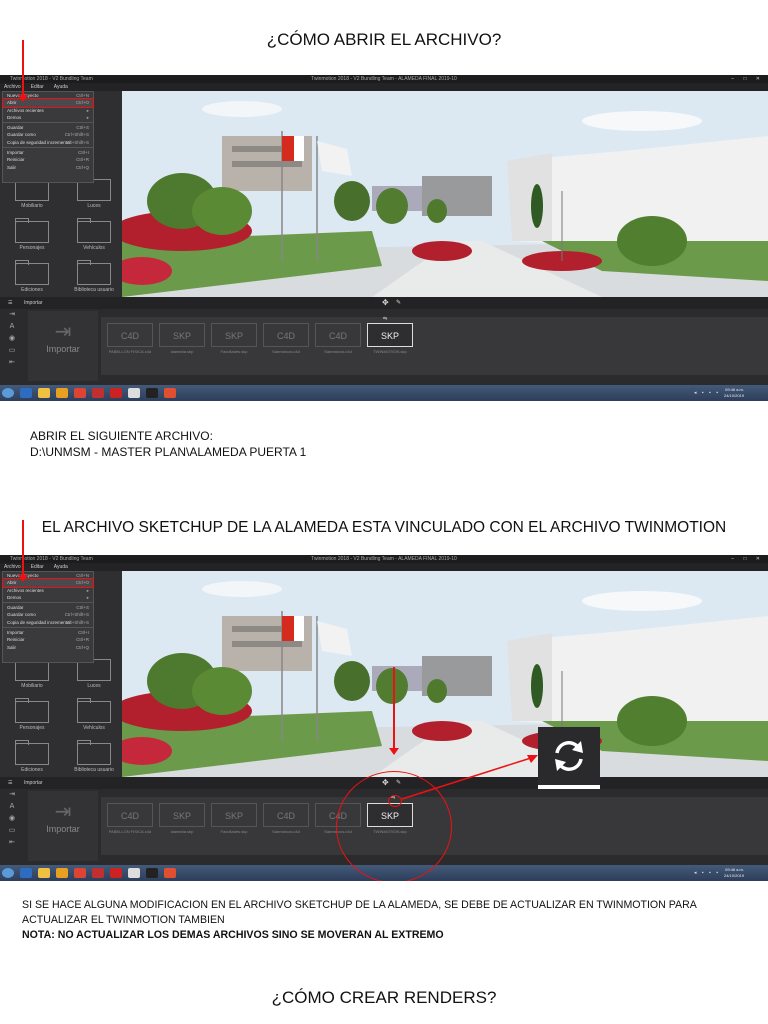  What do you see at coordinates (398, 303) in the screenshot?
I see `pencil-icon: ✎` at bounding box center [398, 303].